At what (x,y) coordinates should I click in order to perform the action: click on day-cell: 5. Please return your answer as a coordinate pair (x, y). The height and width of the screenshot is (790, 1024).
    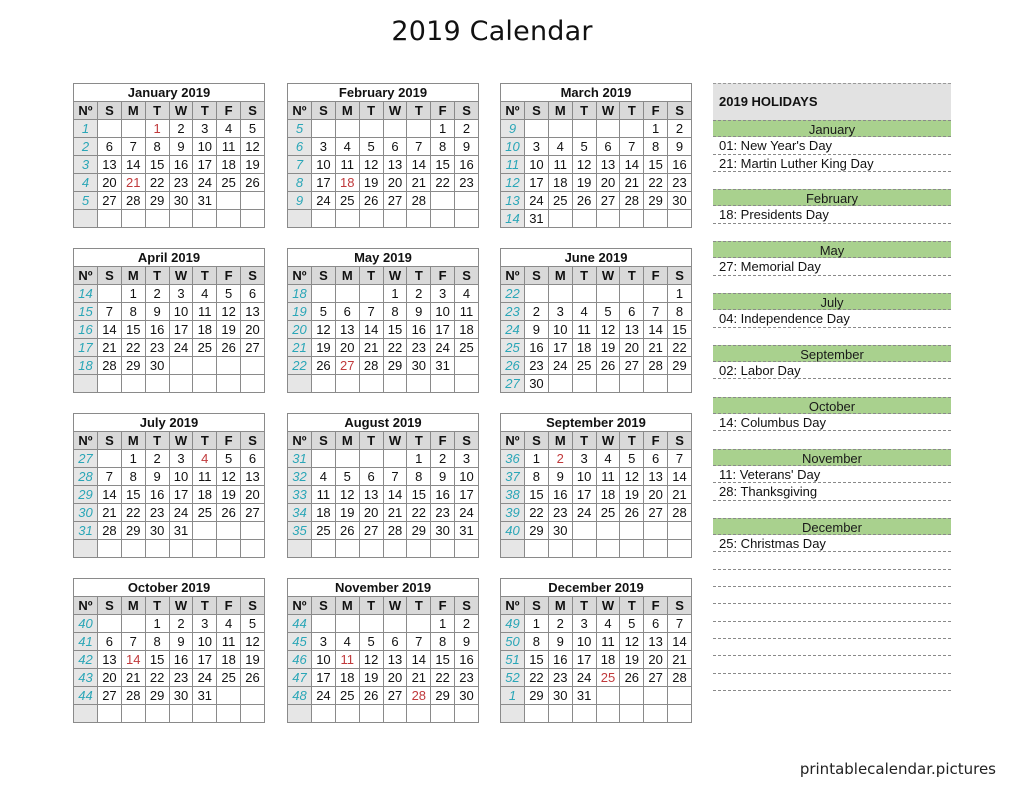
    Looking at the image, I should click on (371, 641).